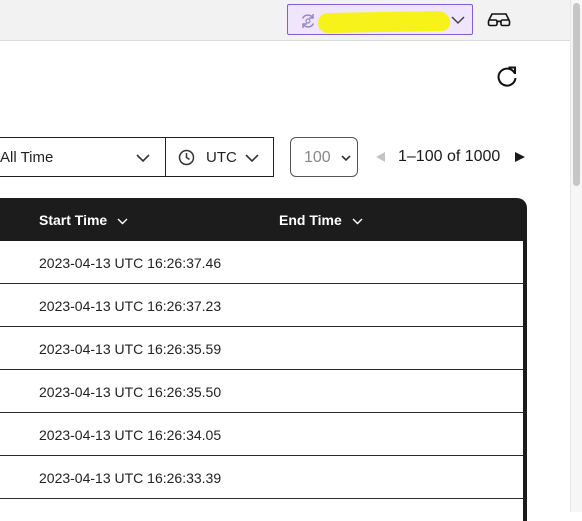 This screenshot has height=521, width=582. Describe the element at coordinates (576, 94) in the screenshot. I see `scrollbar-thumb` at that location.